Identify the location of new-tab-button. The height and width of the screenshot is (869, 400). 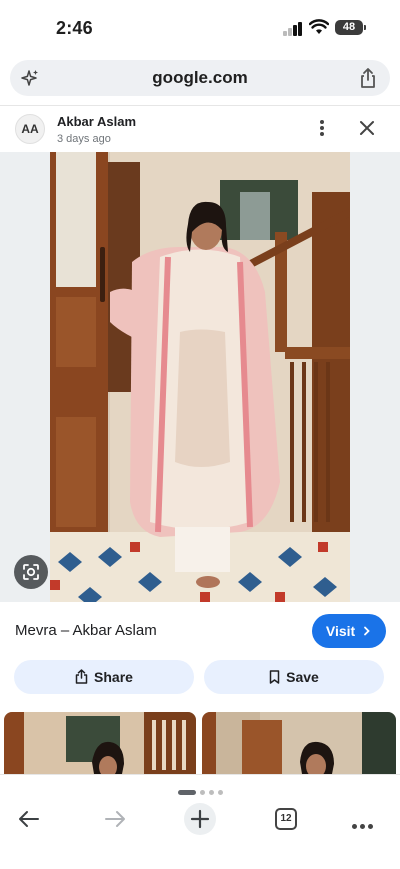
(200, 819).